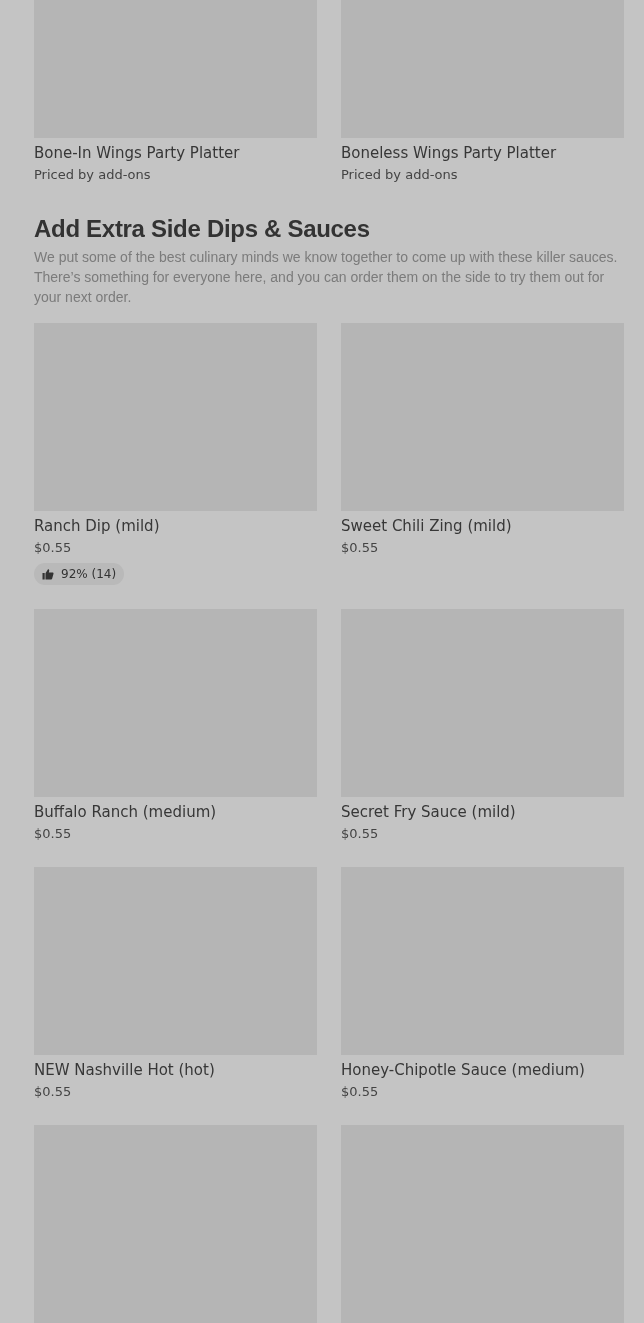 The width and height of the screenshot is (644, 1323). What do you see at coordinates (48, 574) in the screenshot?
I see `thumbs-up-icon` at bounding box center [48, 574].